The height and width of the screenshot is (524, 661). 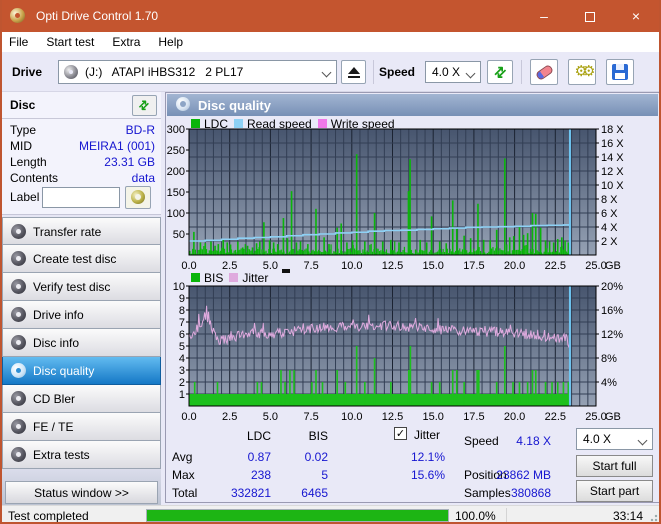 I want to click on svg-text: 20%, so click(x=612, y=287).